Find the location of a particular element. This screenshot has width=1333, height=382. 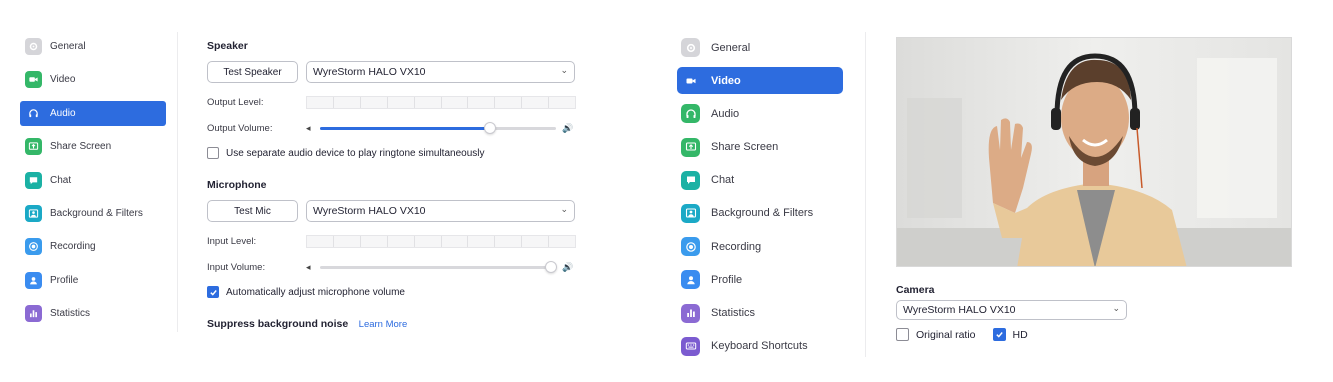

auto-adjust-mic-label: Automatically adjust microphone volume is located at coordinates (315, 292).